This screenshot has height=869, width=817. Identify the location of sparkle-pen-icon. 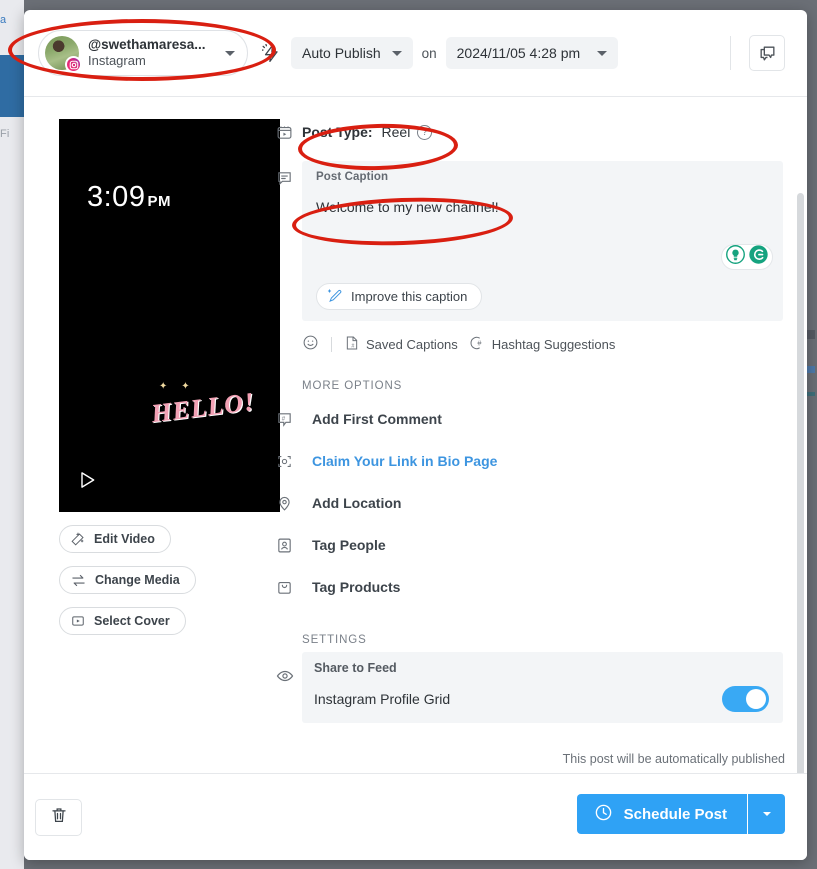
(334, 297).